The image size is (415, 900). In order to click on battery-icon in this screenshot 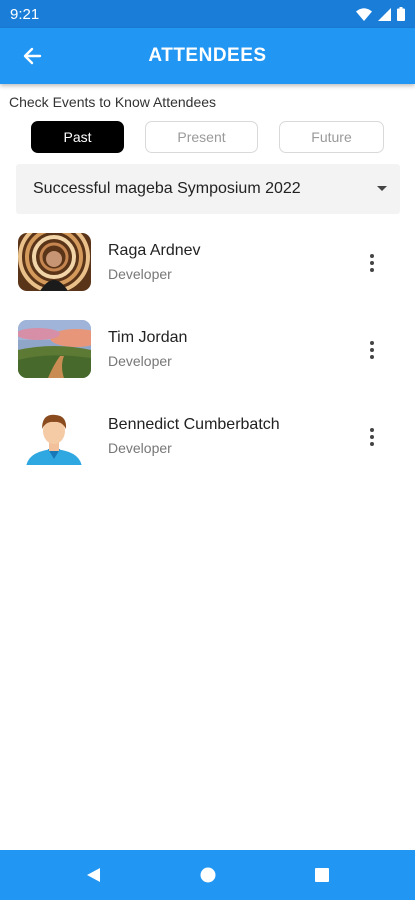, I will do `click(401, 14)`.